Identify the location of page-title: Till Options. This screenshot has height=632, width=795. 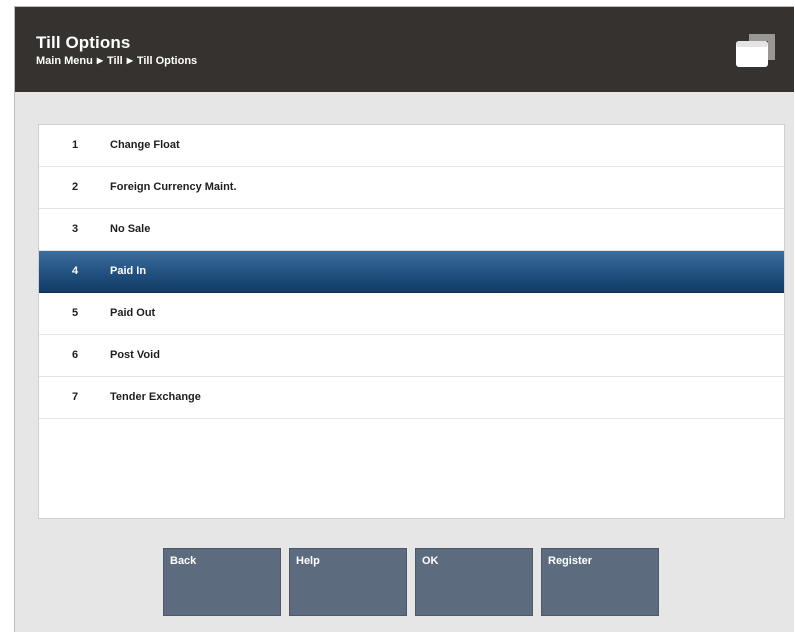
(83, 42).